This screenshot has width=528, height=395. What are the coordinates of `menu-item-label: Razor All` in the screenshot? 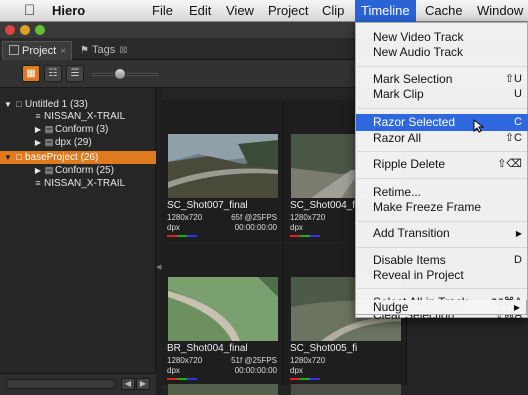 It's located at (397, 138).